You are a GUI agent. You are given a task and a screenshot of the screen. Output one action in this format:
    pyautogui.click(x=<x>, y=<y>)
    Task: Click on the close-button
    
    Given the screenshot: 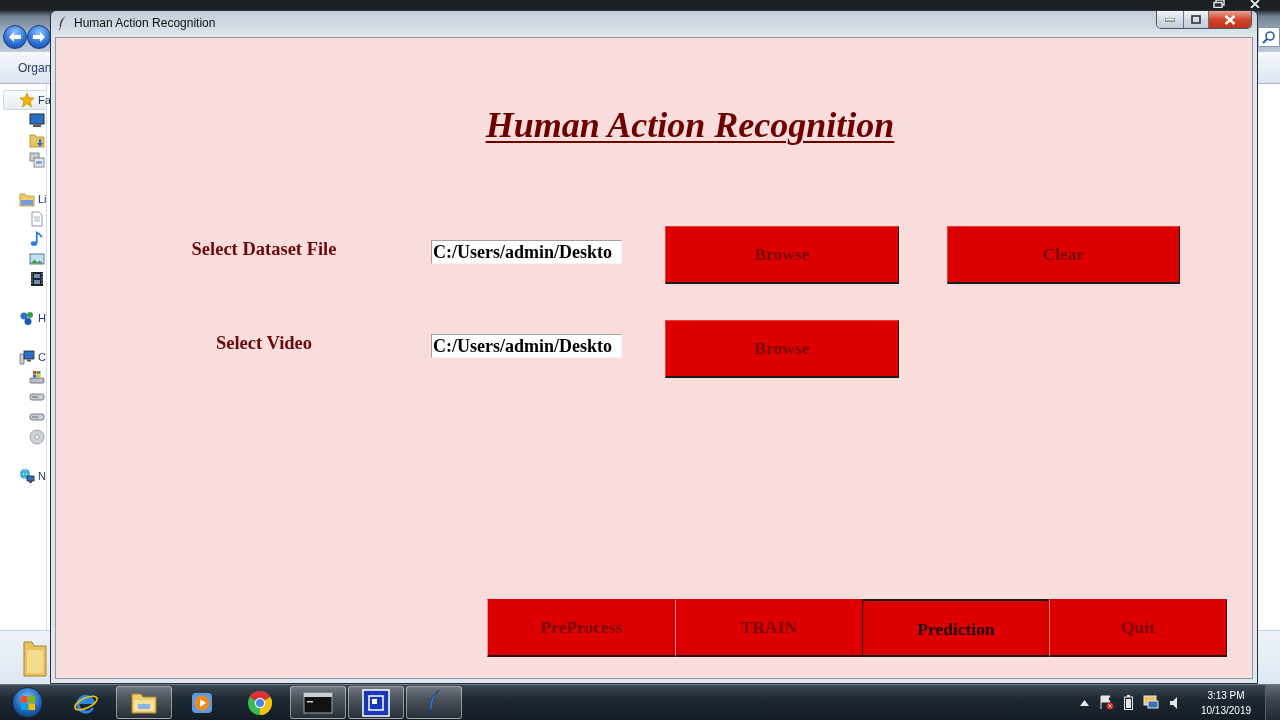 What is the action you would take?
    pyautogui.click(x=1229, y=19)
    